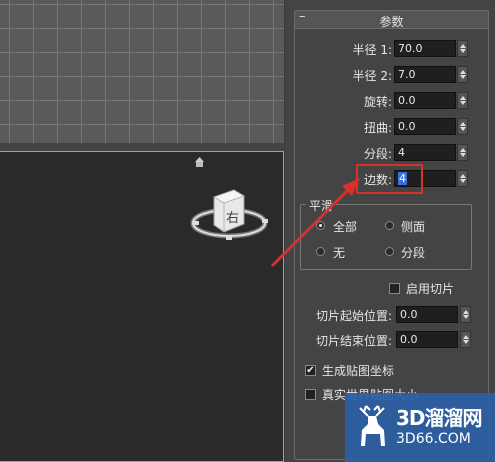  Describe the element at coordinates (425, 74) in the screenshot. I see `radius2-field: 7.0` at that location.